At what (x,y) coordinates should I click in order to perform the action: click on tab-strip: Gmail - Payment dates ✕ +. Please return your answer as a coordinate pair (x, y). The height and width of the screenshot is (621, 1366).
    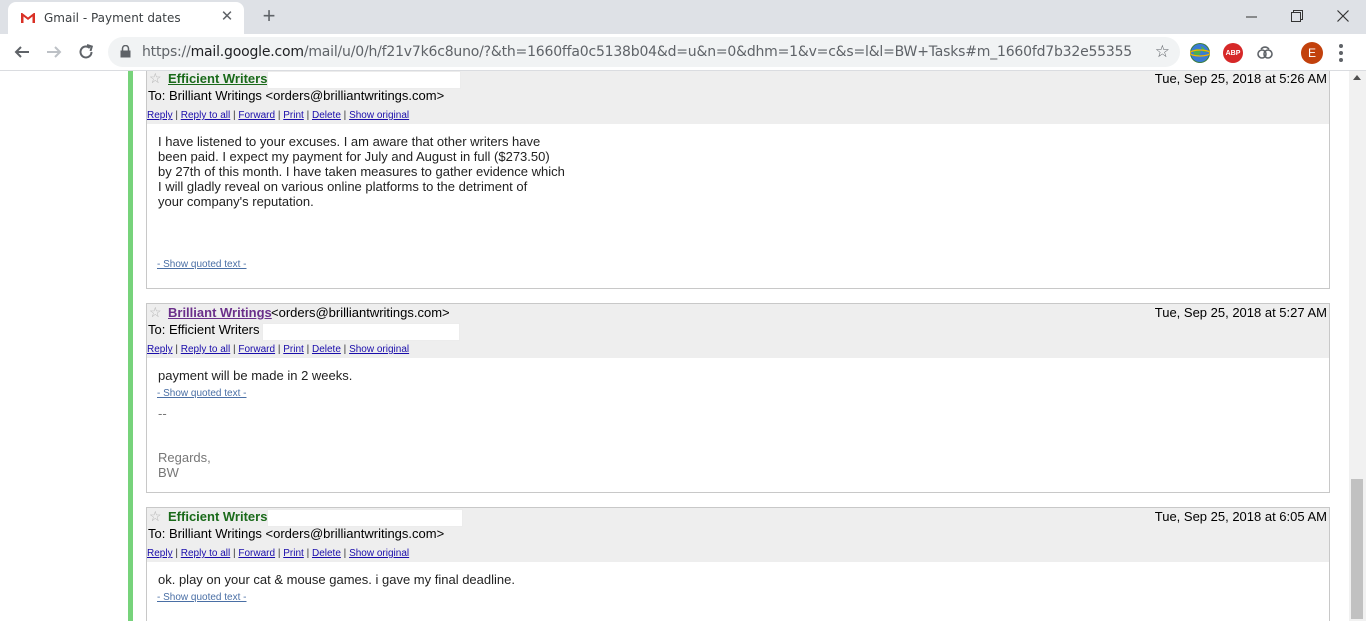
    Looking at the image, I should click on (683, 17).